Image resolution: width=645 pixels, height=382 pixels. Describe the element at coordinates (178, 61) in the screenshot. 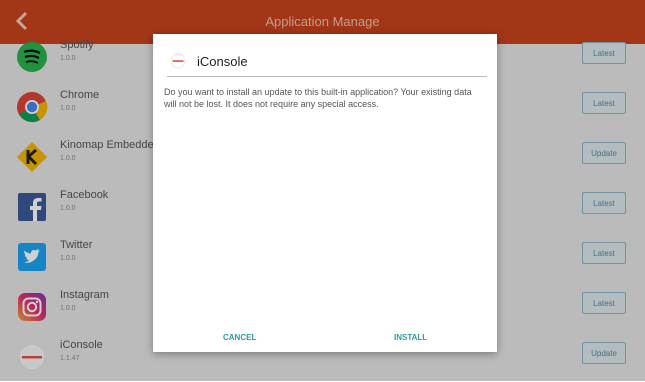

I see `iconsole-icon` at that location.